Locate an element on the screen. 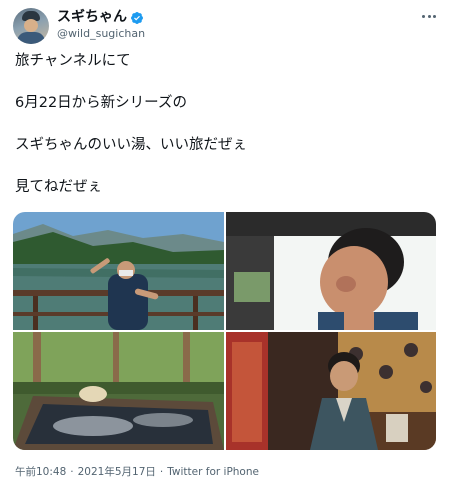 The image size is (449, 489). tweet-text-line: スギちゃんのいい湯、いい旅だぜぇ is located at coordinates (131, 145).